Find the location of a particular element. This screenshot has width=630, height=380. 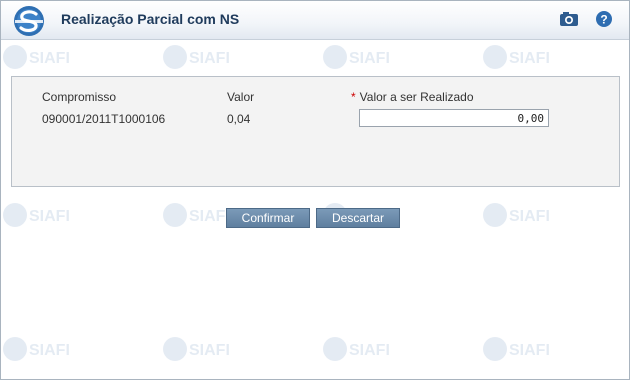

discard-button: Descartar is located at coordinates (358, 218).